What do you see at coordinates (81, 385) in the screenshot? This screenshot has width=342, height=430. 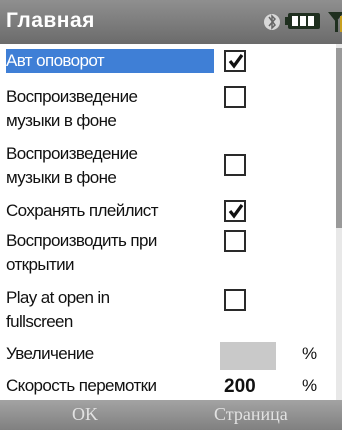 I see `rewind-label: Скорость перемотки` at bounding box center [81, 385].